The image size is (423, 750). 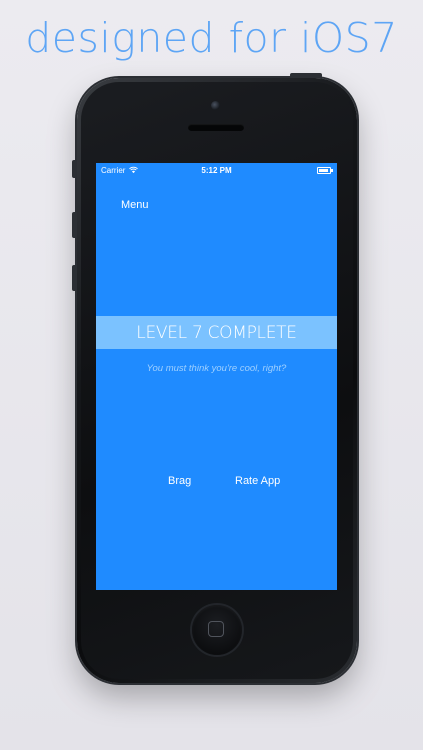 I want to click on status-bar: Carrier 5:12 PM, so click(x=216, y=171).